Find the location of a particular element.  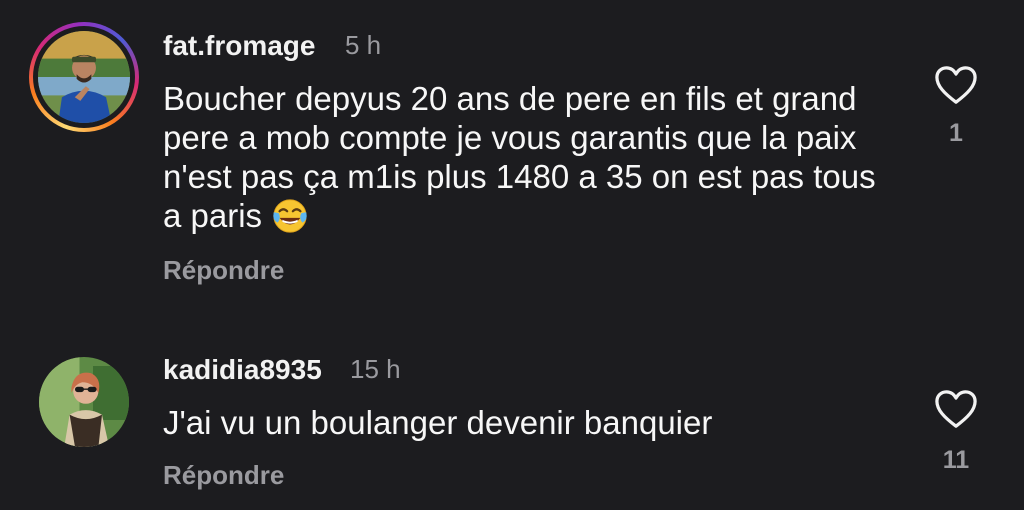

comment-username: fat.fromage is located at coordinates (239, 46).